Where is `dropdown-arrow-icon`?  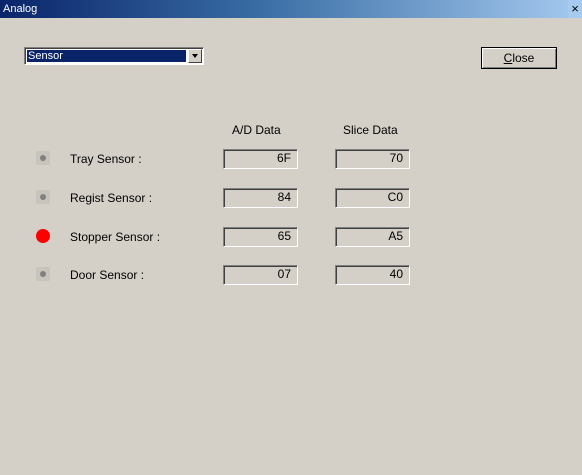
dropdown-arrow-icon is located at coordinates (195, 56).